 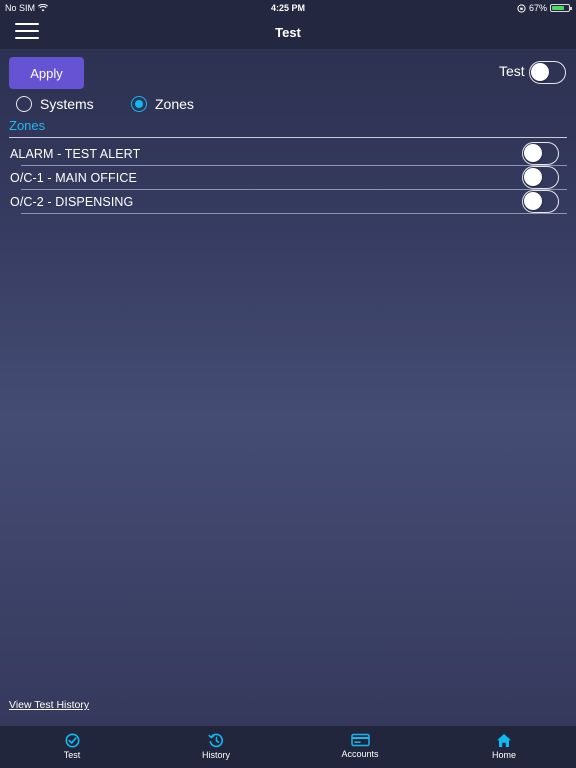 I want to click on radio-systems-label: Systems, so click(x=67, y=104).